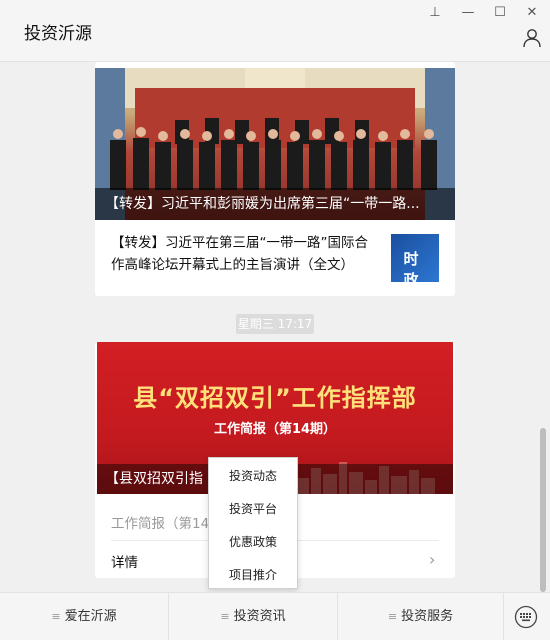 The width and height of the screenshot is (550, 640). What do you see at coordinates (435, 13) in the screenshot?
I see `pin-icon: ⊥` at bounding box center [435, 13].